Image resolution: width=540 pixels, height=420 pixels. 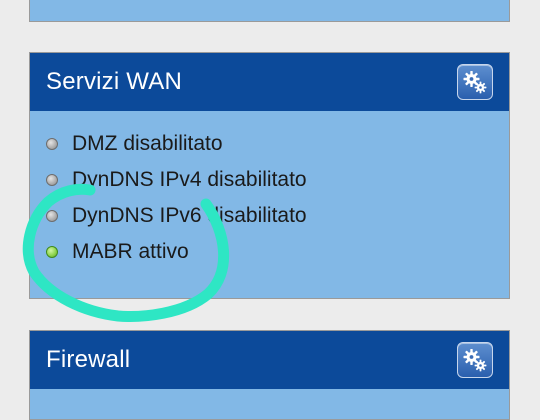 What do you see at coordinates (130, 251) in the screenshot?
I see `status-label: MABR attivo` at bounding box center [130, 251].